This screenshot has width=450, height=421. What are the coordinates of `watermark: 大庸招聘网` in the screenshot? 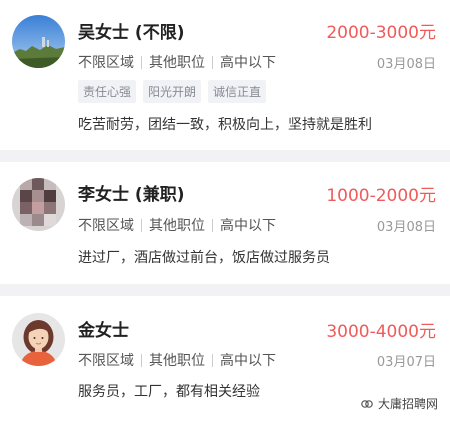 It's located at (399, 403).